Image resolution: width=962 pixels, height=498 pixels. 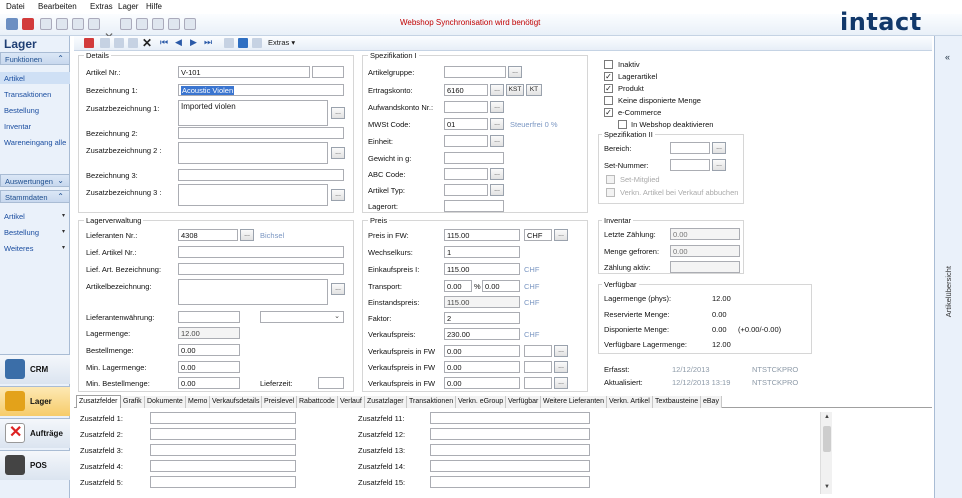 I want to click on vk-fw2-currency, so click(x=538, y=367).